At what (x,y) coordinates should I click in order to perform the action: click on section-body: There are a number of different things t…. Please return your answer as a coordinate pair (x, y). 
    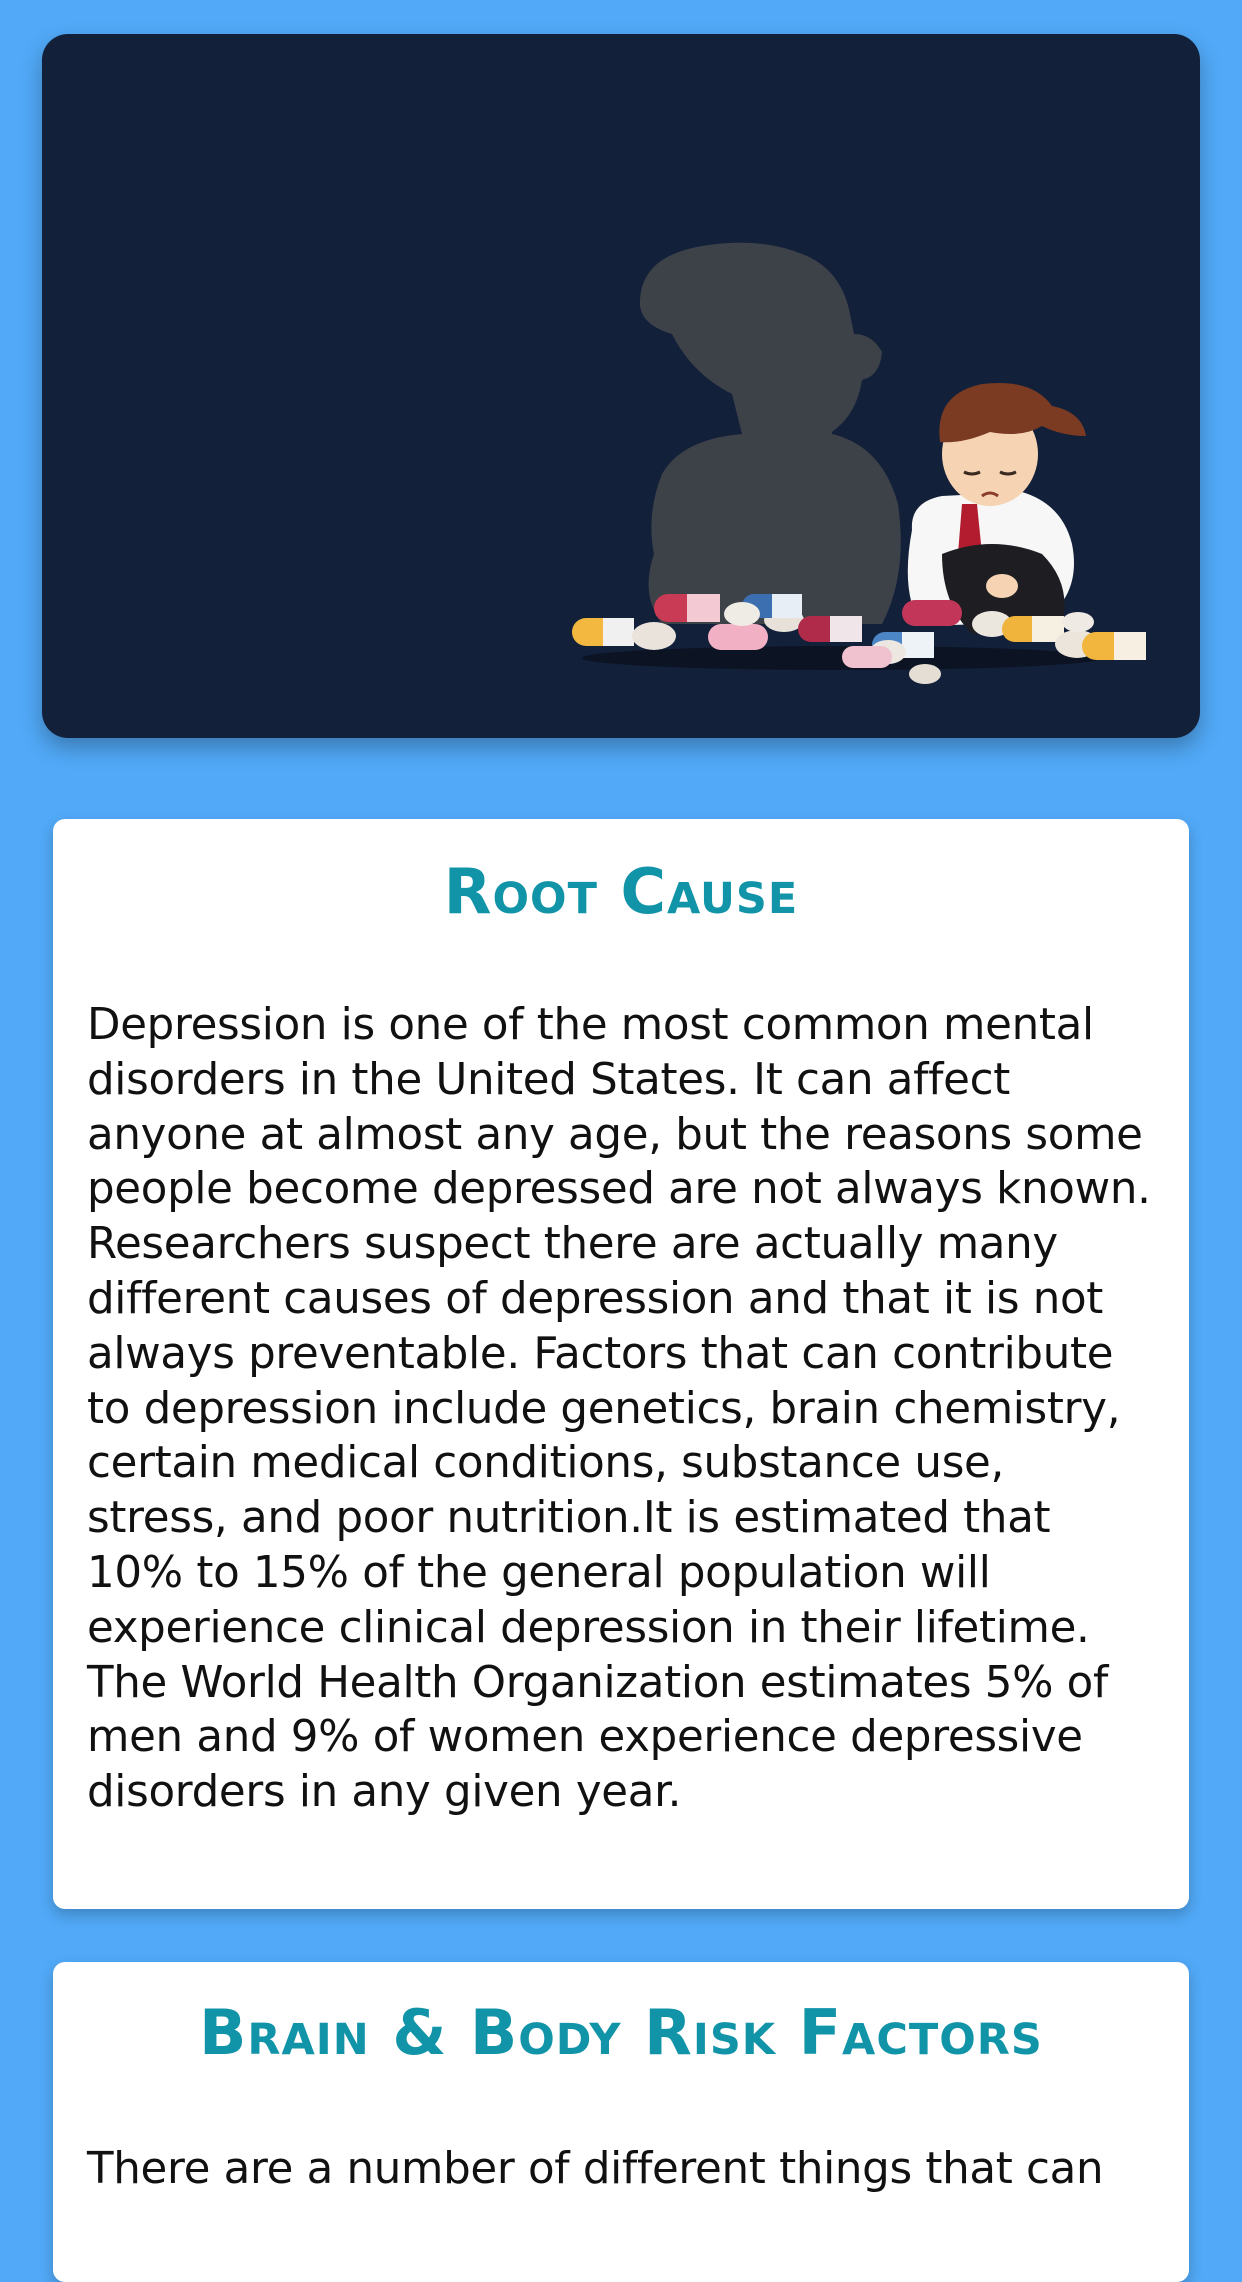
    Looking at the image, I should click on (595, 2169).